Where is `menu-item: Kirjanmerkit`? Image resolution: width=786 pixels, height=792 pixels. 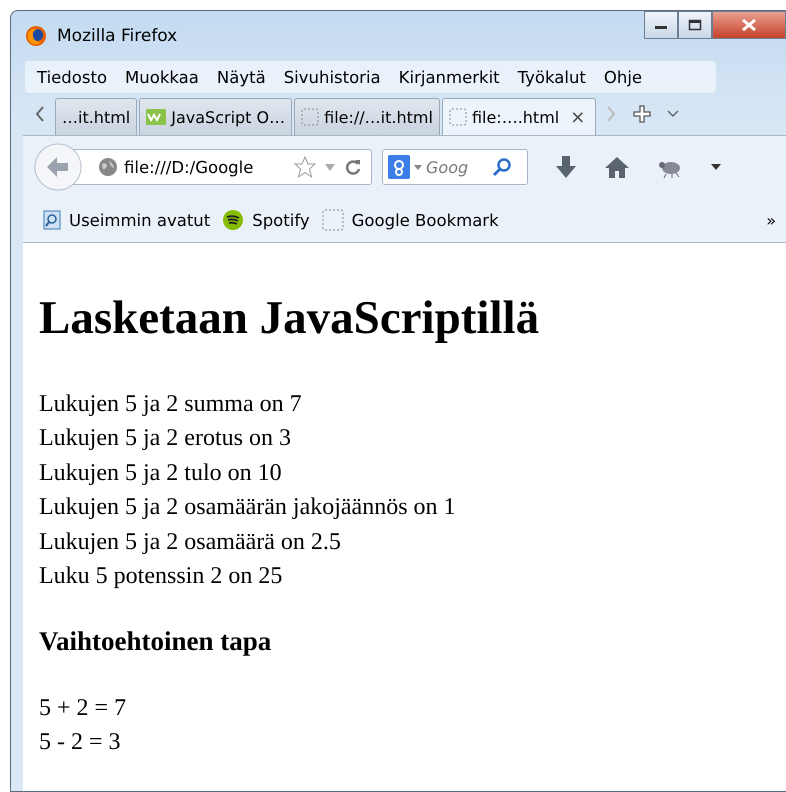
menu-item: Kirjanmerkit is located at coordinates (449, 77).